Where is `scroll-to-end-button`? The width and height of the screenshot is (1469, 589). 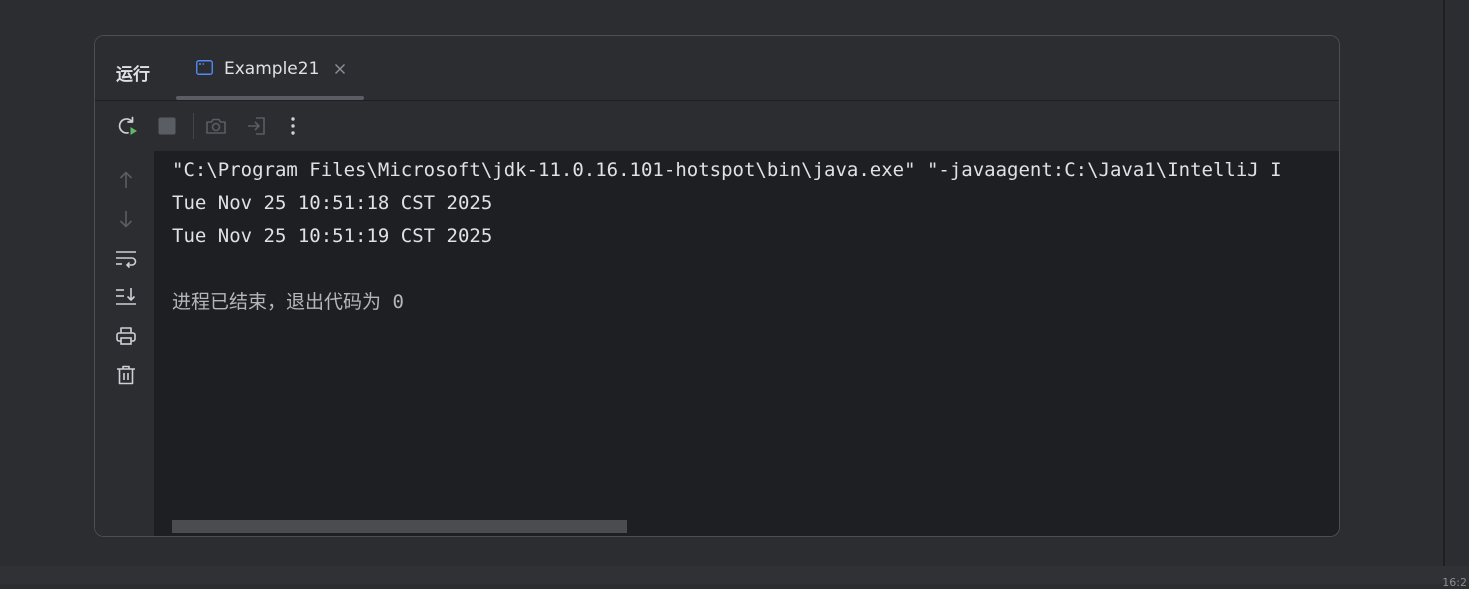
scroll-to-end-button is located at coordinates (126, 297).